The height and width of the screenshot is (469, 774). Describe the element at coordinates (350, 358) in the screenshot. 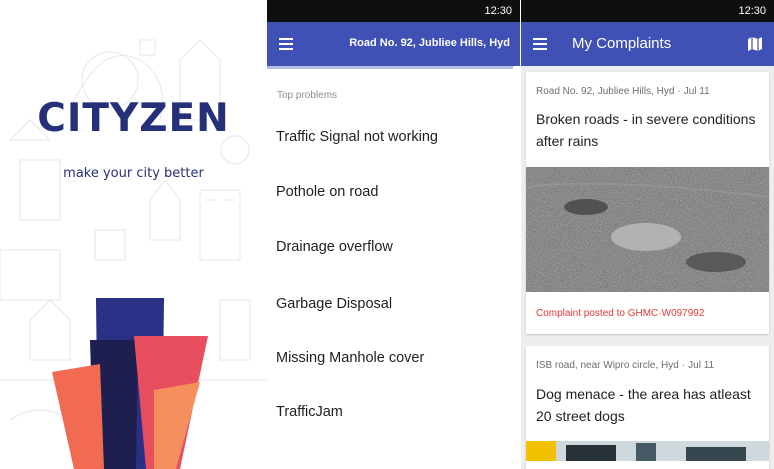

I see `problem-item-manhole: Missing Manhole cover` at that location.